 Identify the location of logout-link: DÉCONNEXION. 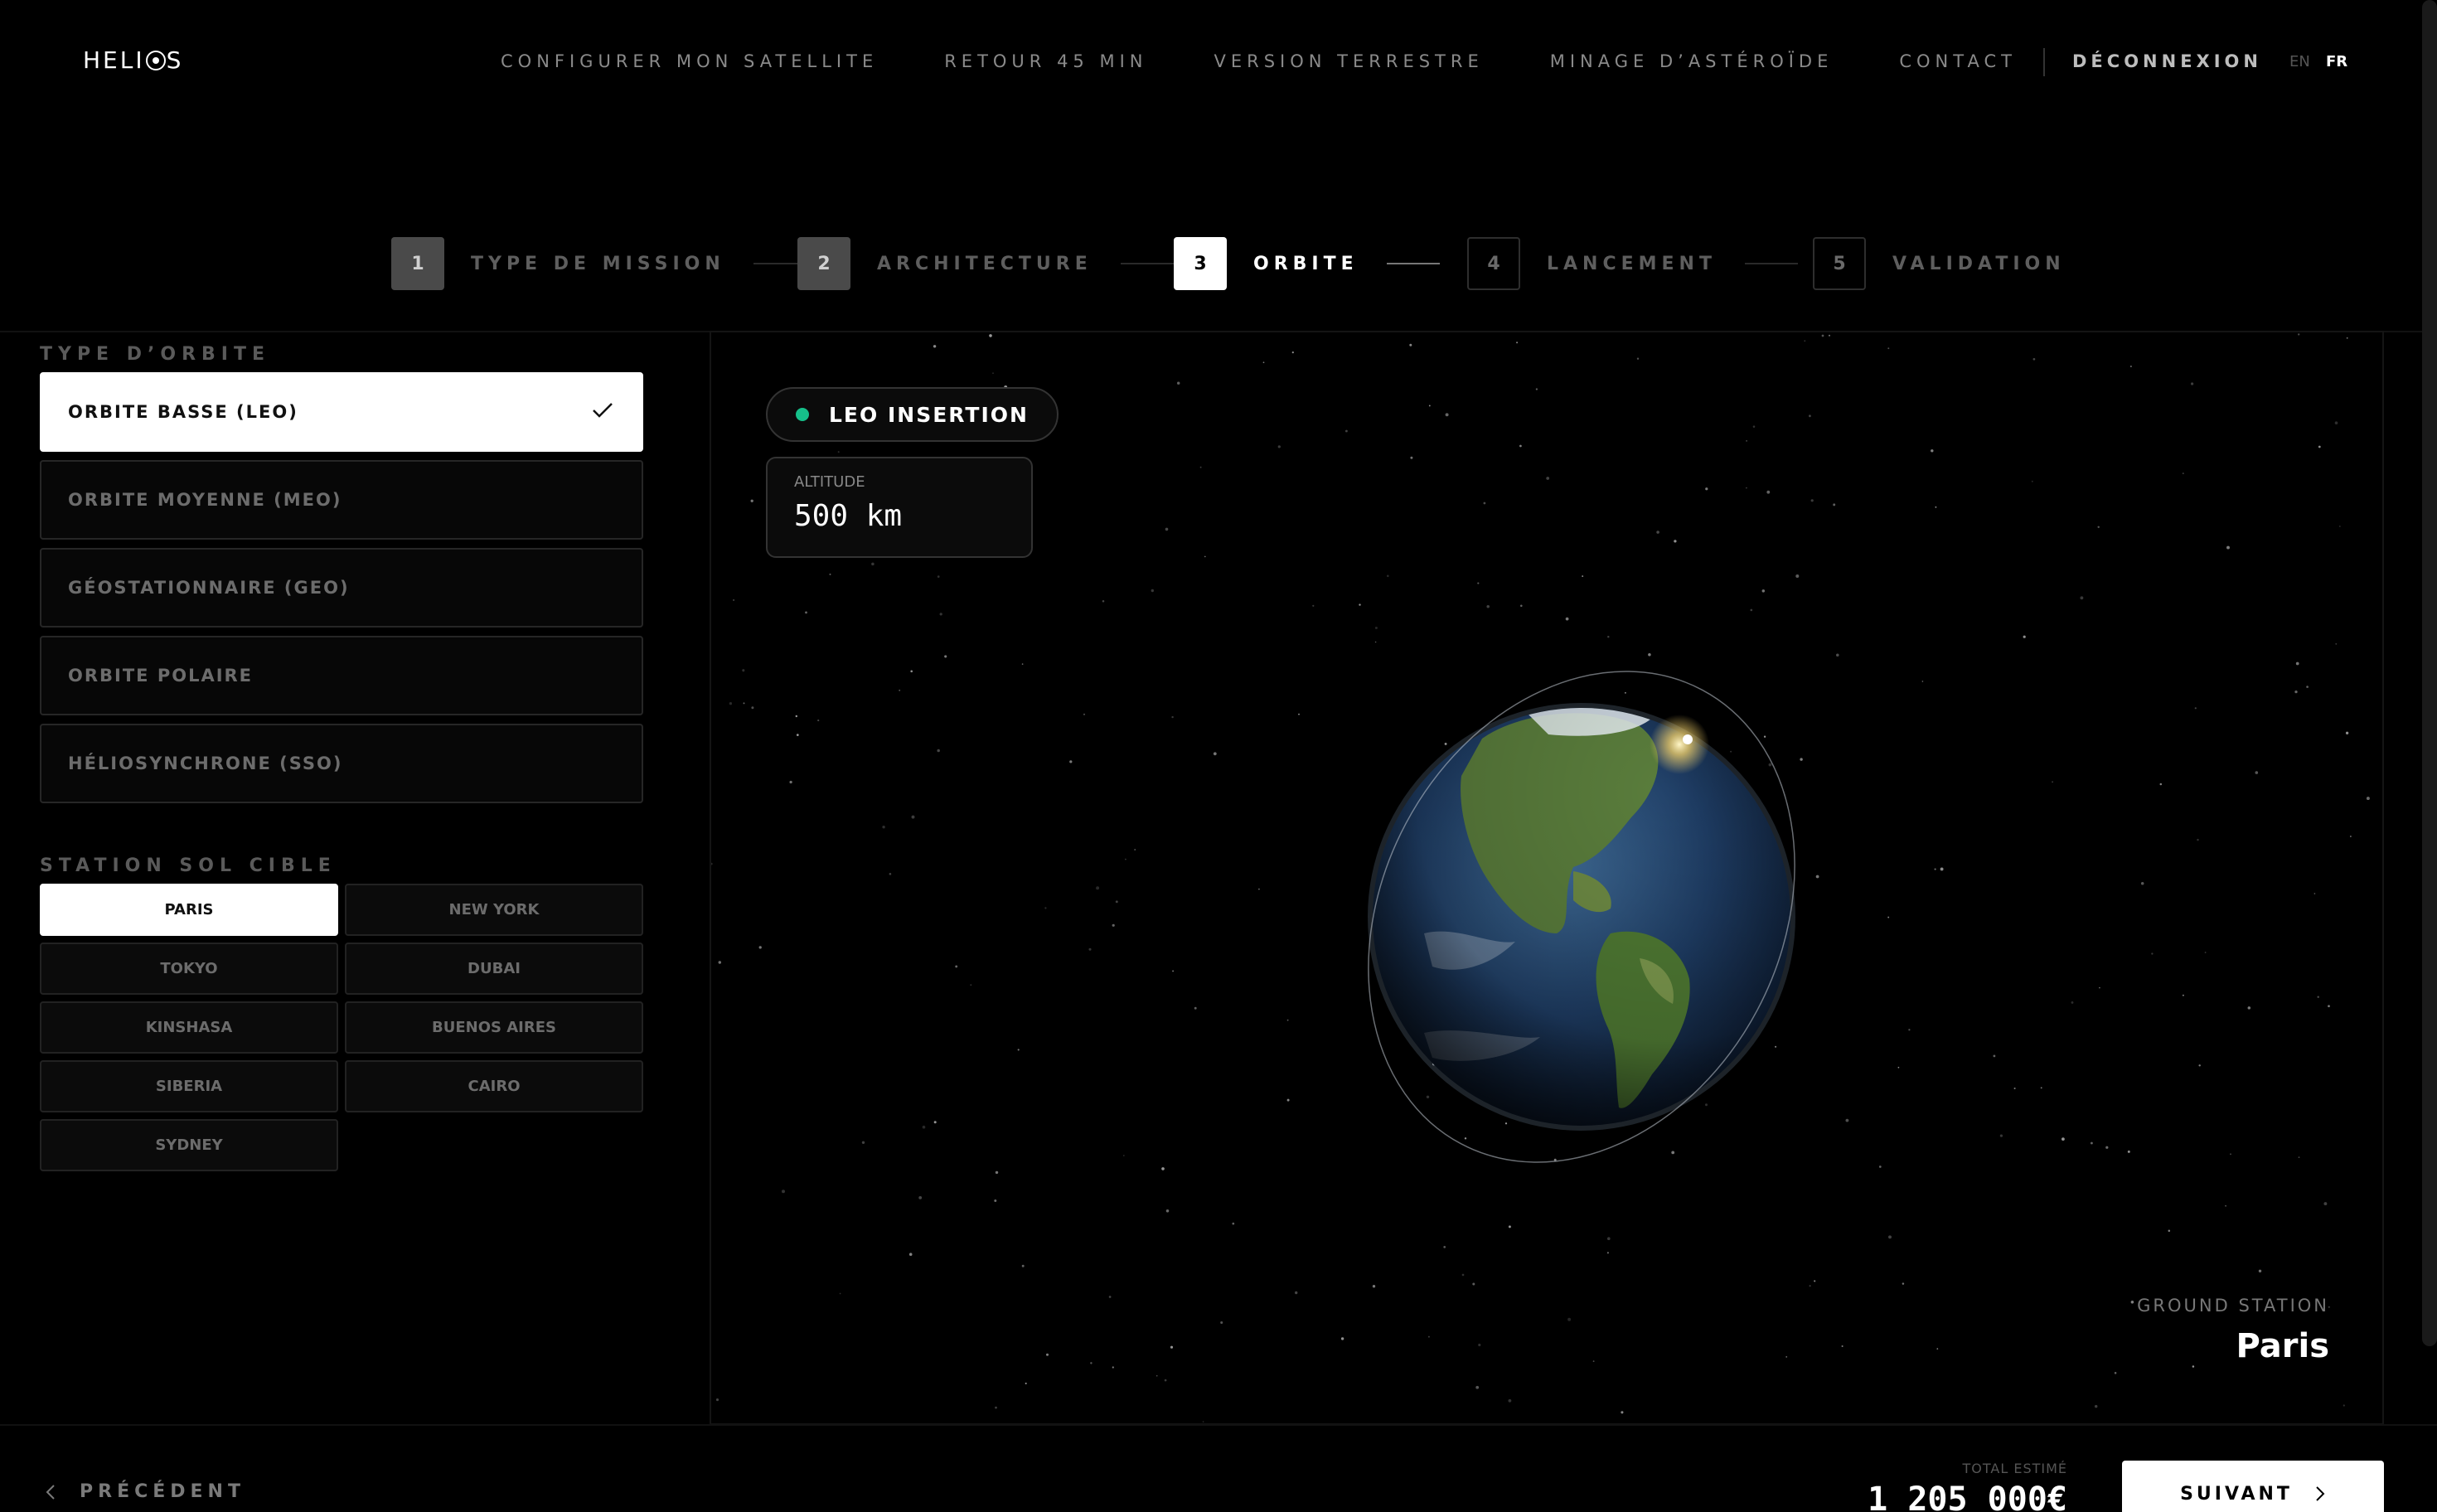
(2167, 61).